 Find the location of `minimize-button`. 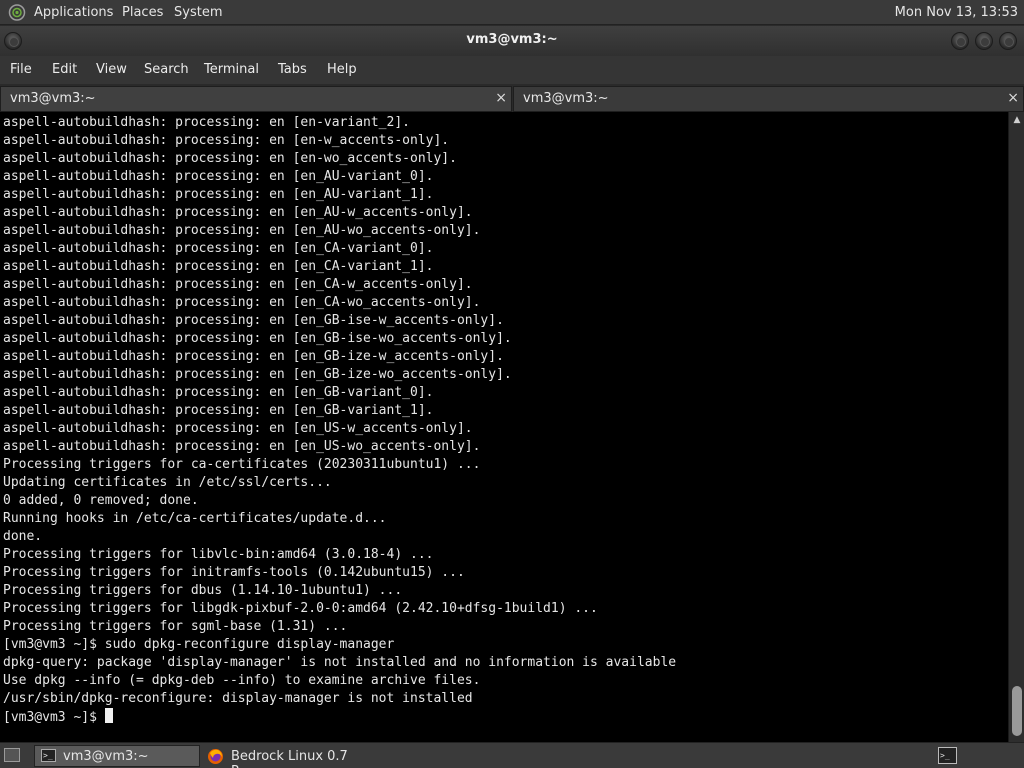

minimize-button is located at coordinates (960, 41).